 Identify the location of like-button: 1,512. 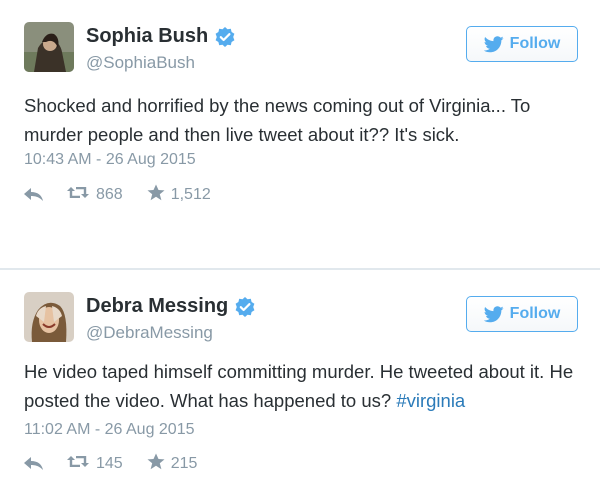
(179, 195).